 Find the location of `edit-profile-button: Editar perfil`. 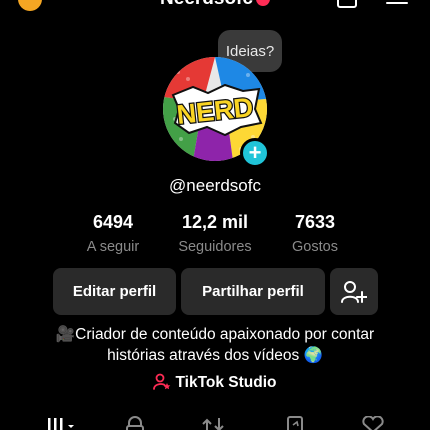

edit-profile-button: Editar perfil is located at coordinates (114, 291).